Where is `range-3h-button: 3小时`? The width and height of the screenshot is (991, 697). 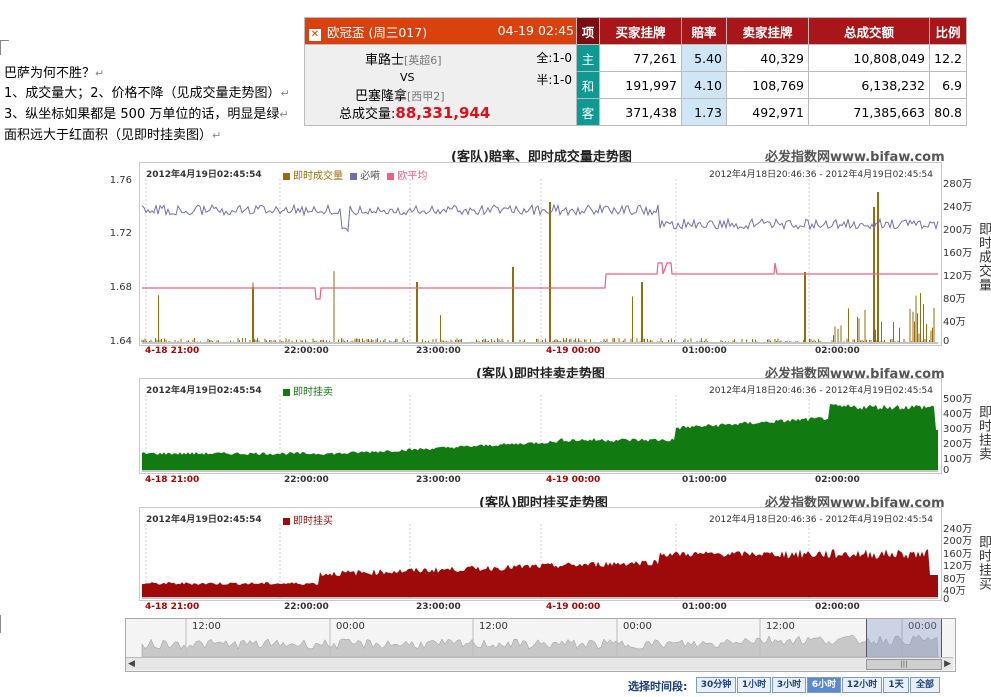
range-3h-button: 3小时 is located at coordinates (789, 685).